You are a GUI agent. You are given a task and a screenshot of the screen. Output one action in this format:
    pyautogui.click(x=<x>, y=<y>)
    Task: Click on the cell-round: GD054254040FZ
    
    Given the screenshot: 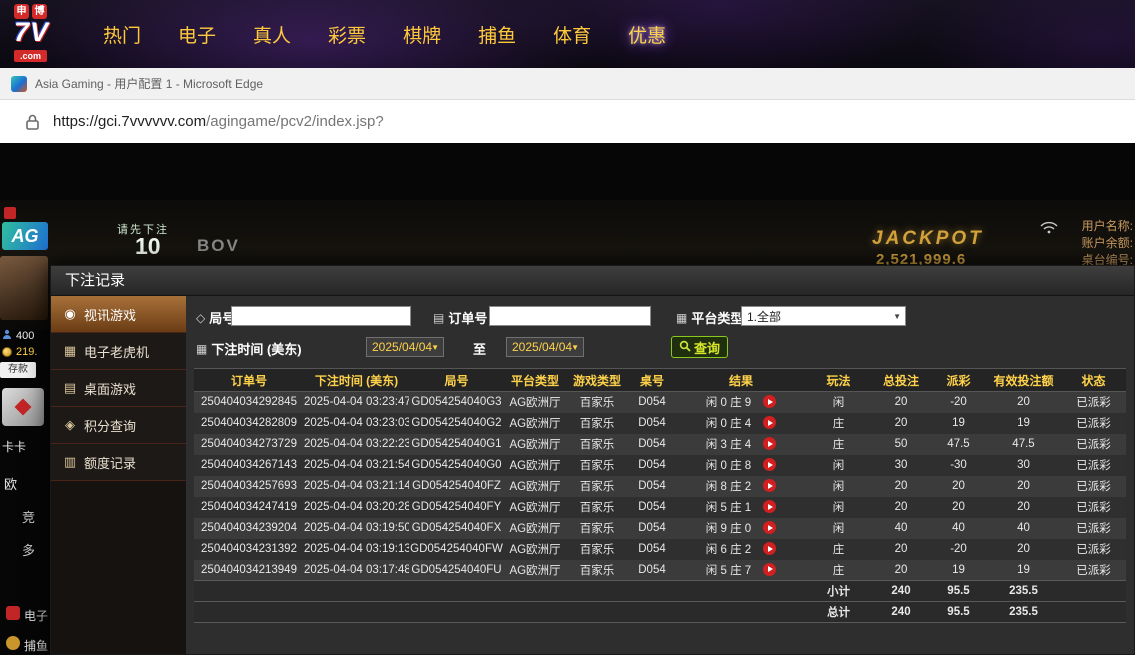 What is the action you would take?
    pyautogui.click(x=456, y=486)
    